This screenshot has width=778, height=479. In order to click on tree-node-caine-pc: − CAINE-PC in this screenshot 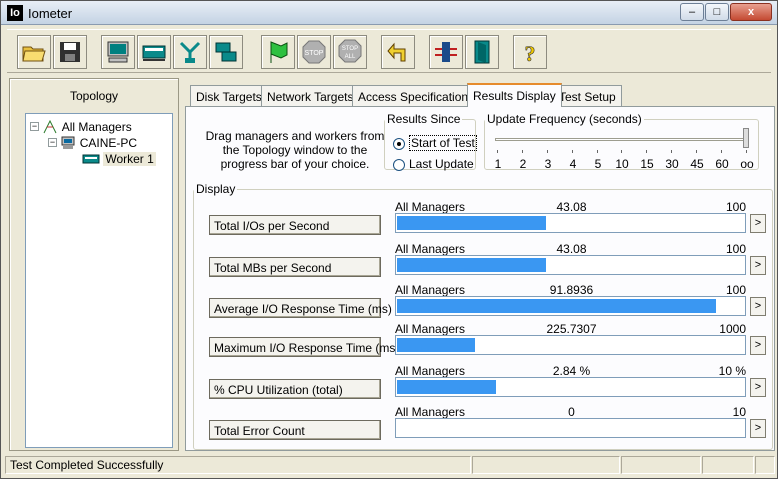, I will do `click(92, 142)`.